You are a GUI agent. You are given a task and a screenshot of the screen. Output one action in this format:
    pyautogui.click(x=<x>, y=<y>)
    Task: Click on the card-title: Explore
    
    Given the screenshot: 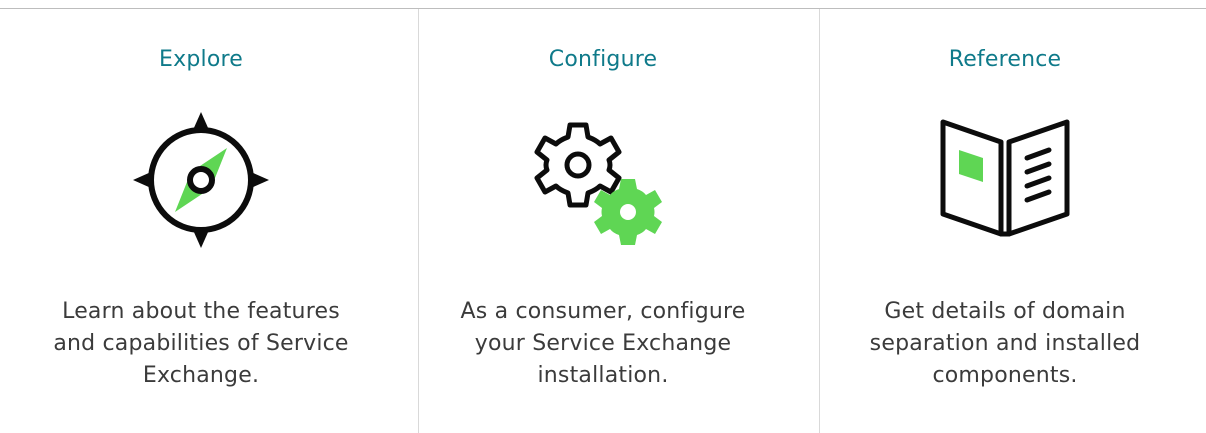 What is the action you would take?
    pyautogui.click(x=201, y=59)
    